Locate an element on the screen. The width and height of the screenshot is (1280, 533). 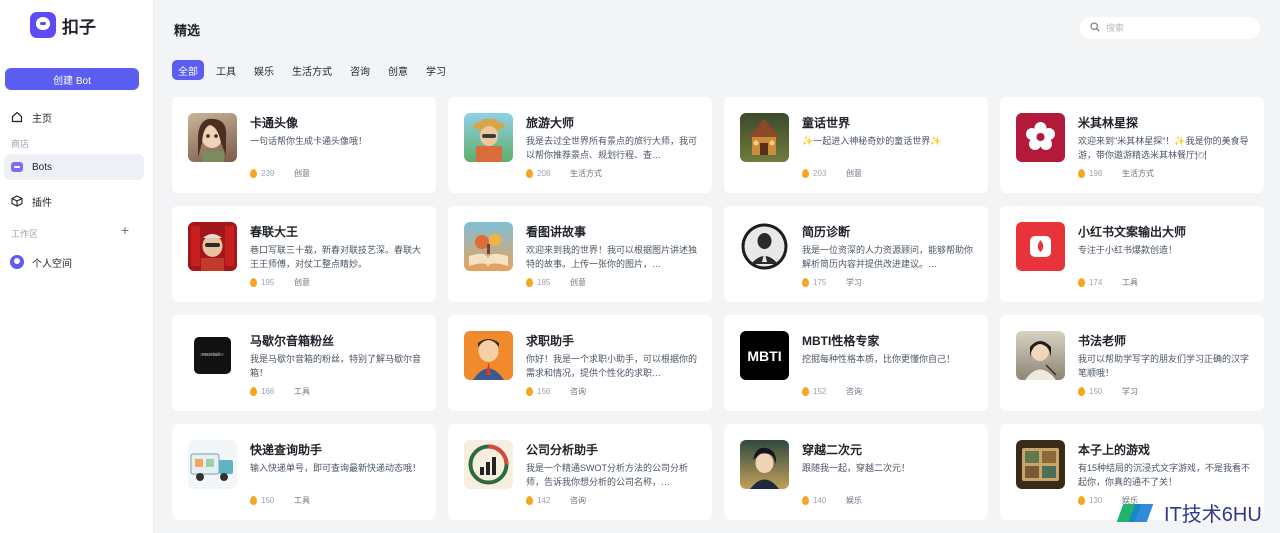
add-workspace-icon: + is located at coordinates (125, 230).